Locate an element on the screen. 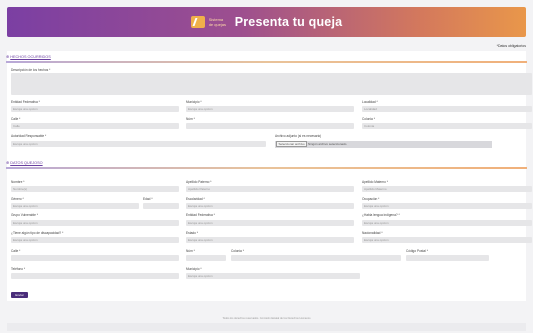  entidad-label: Entidad Federativa * is located at coordinates (25, 102).